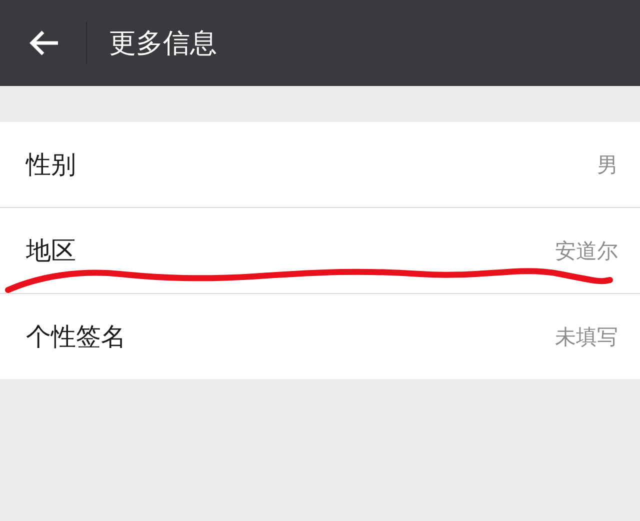  I want to click on back-icon, so click(44, 43).